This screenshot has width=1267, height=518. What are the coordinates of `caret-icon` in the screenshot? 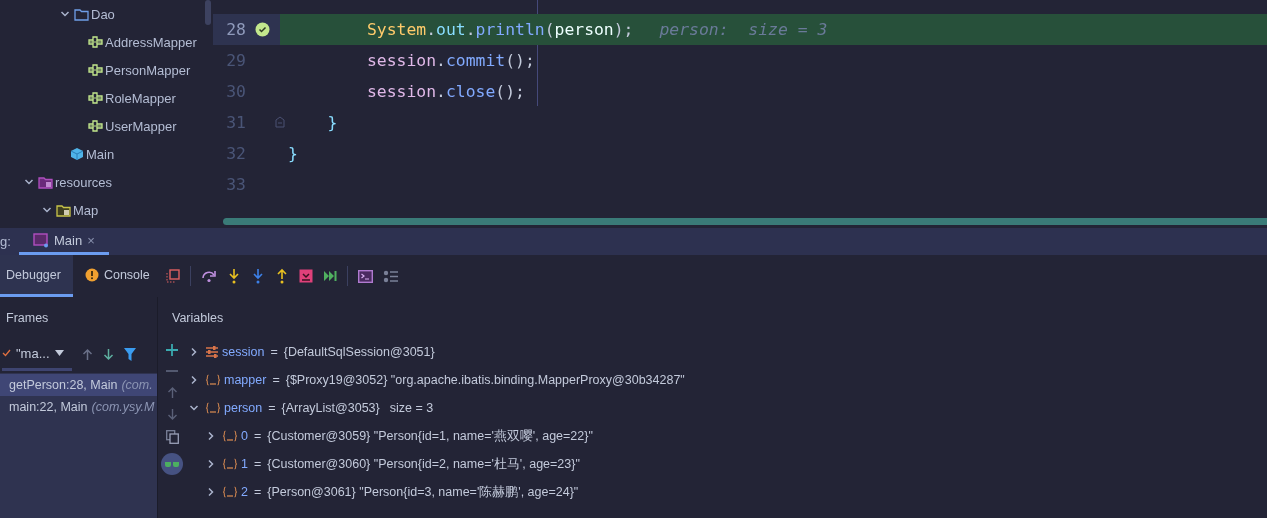 It's located at (59, 353).